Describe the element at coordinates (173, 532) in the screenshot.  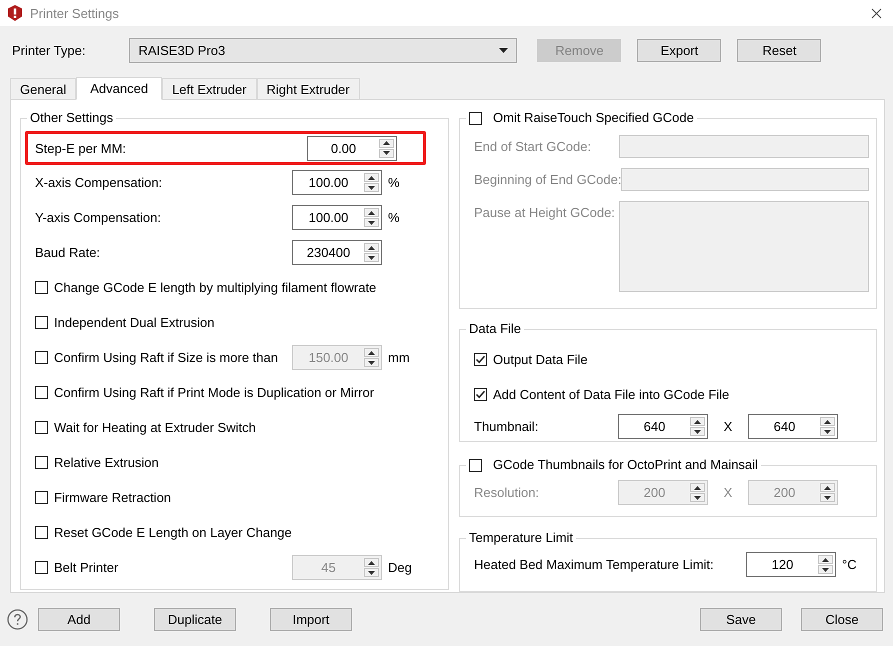
I see `checkbox-label: Reset GCode E Length on Layer Change` at that location.